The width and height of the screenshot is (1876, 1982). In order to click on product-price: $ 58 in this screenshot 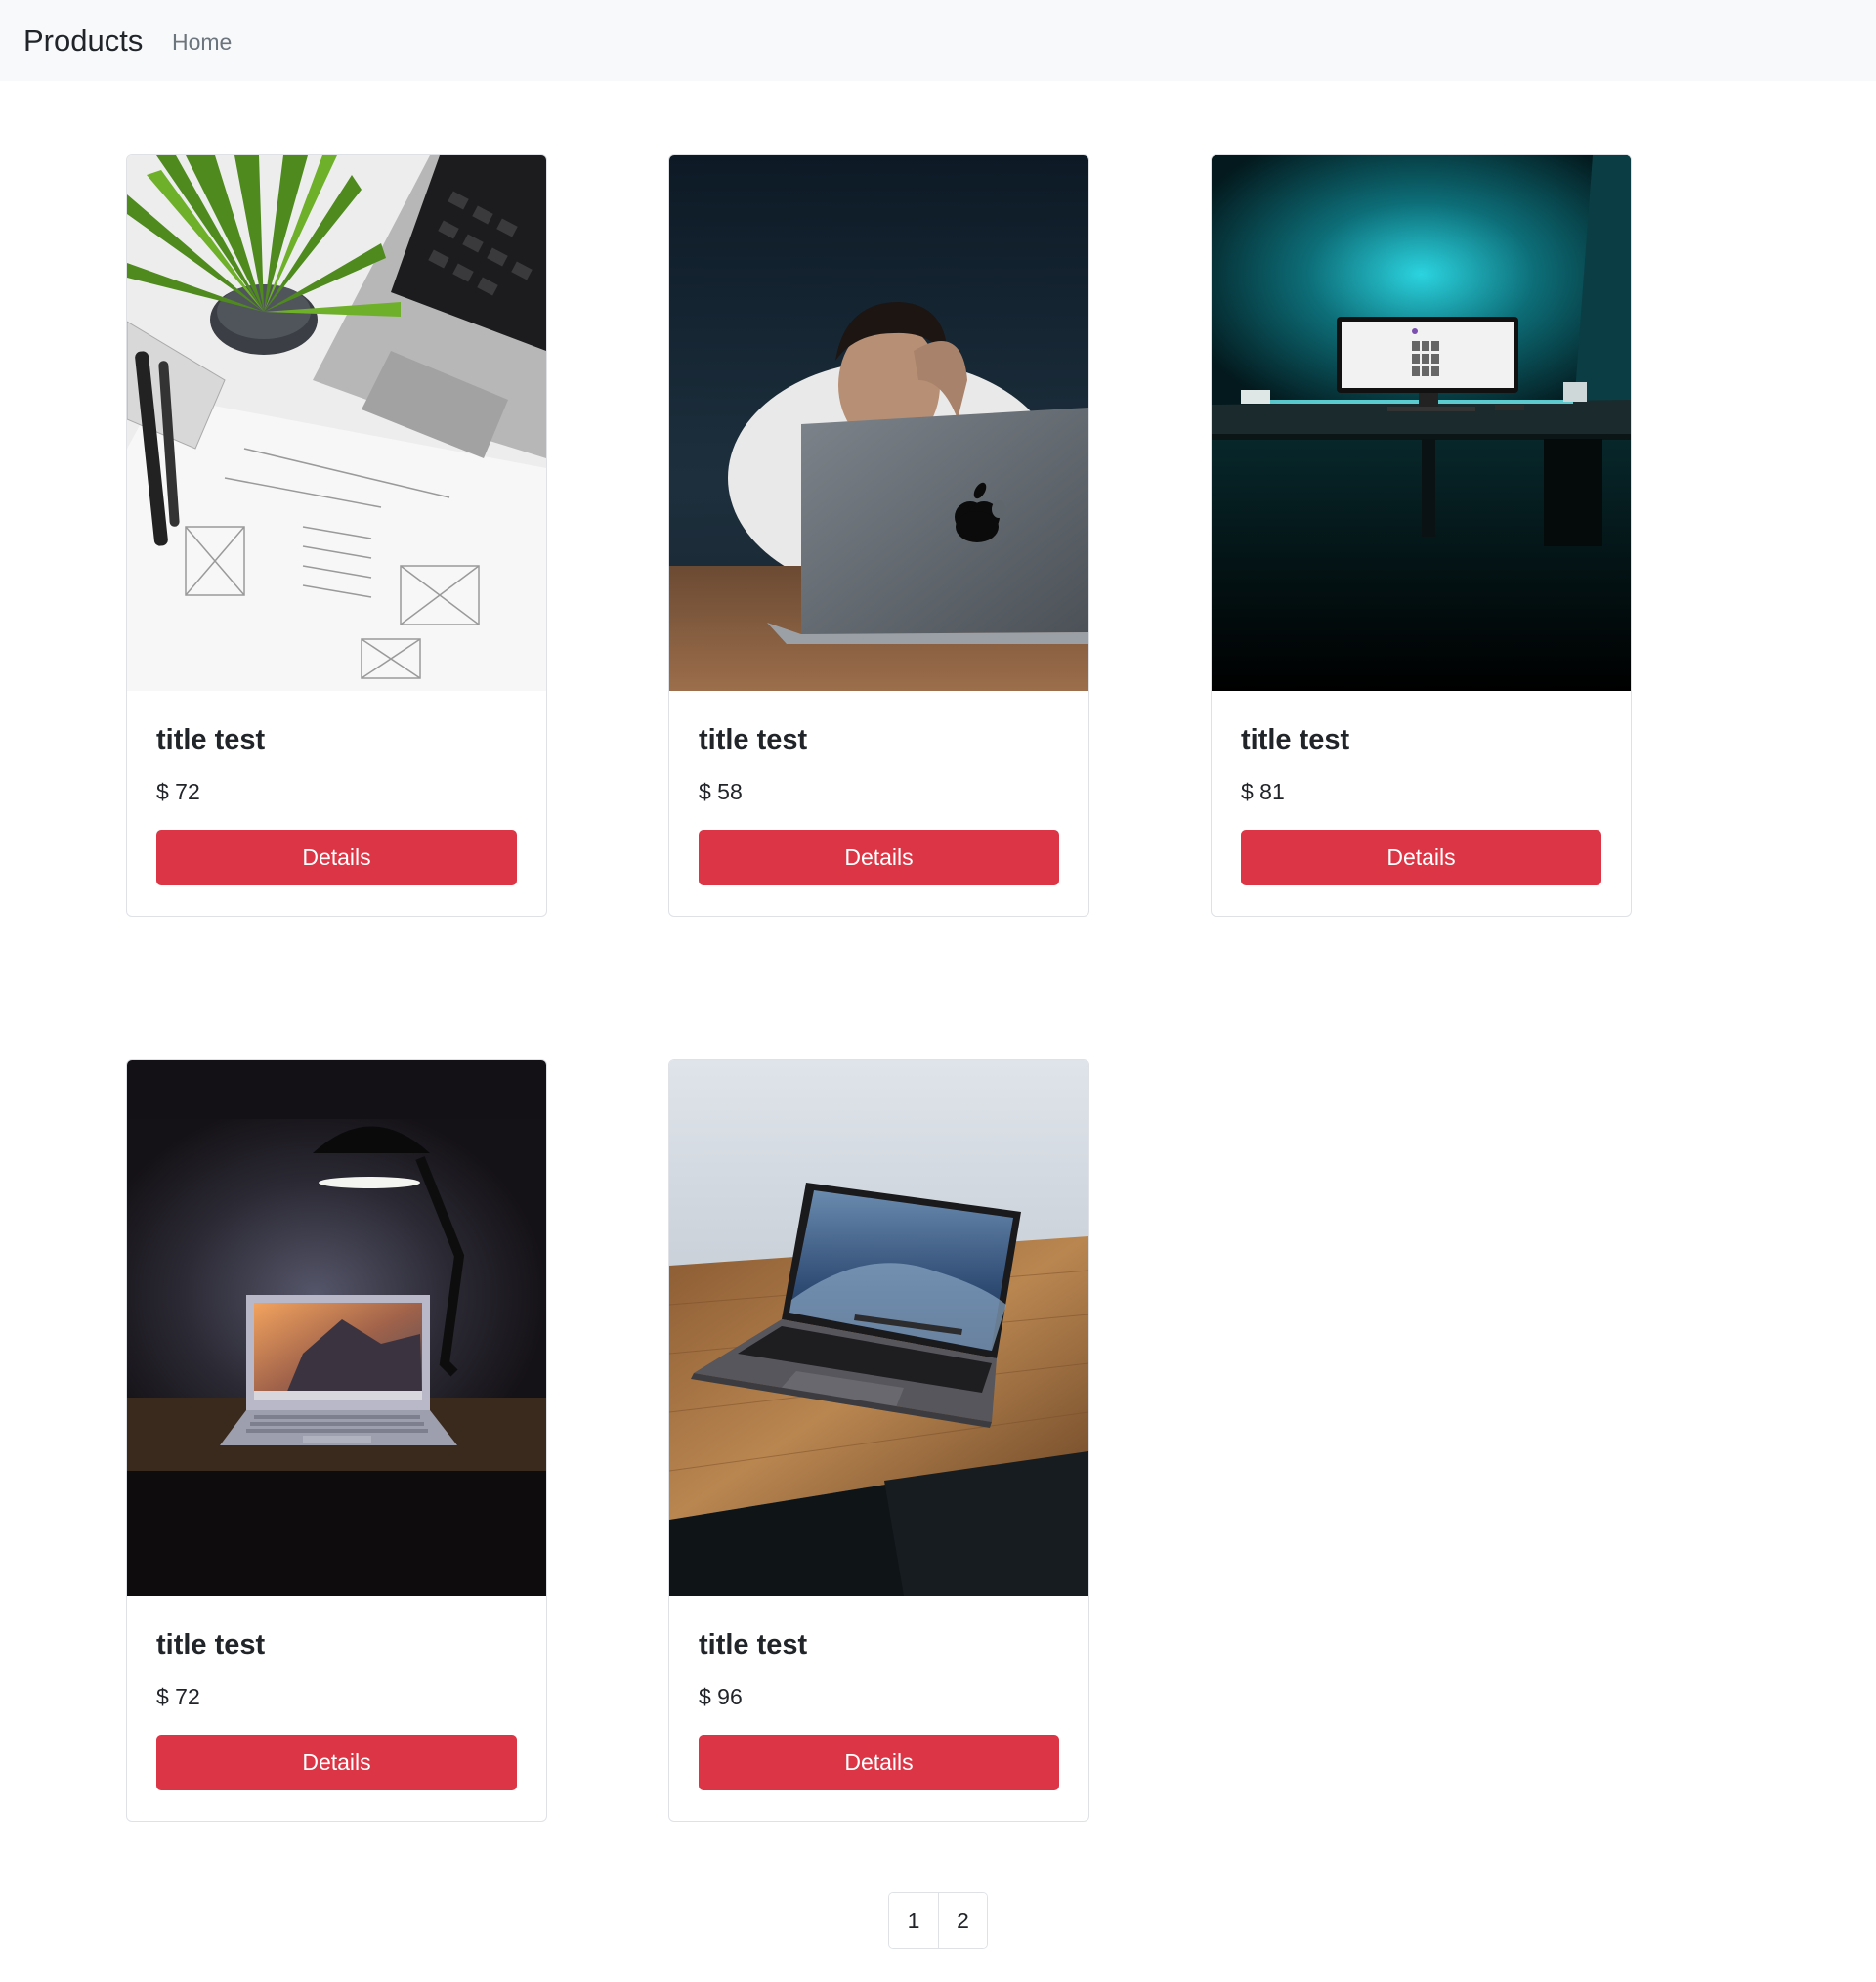, I will do `click(721, 791)`.